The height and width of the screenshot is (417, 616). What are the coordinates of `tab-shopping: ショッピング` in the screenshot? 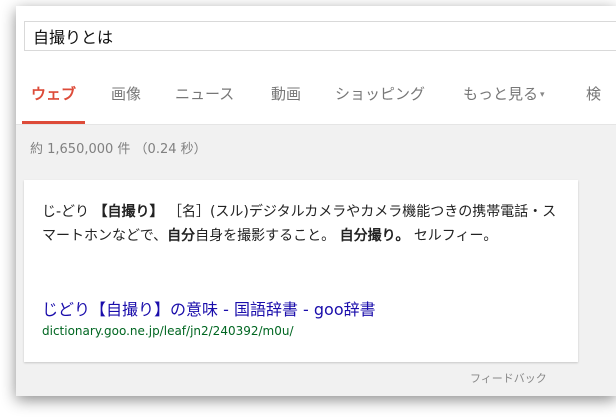 It's located at (380, 94).